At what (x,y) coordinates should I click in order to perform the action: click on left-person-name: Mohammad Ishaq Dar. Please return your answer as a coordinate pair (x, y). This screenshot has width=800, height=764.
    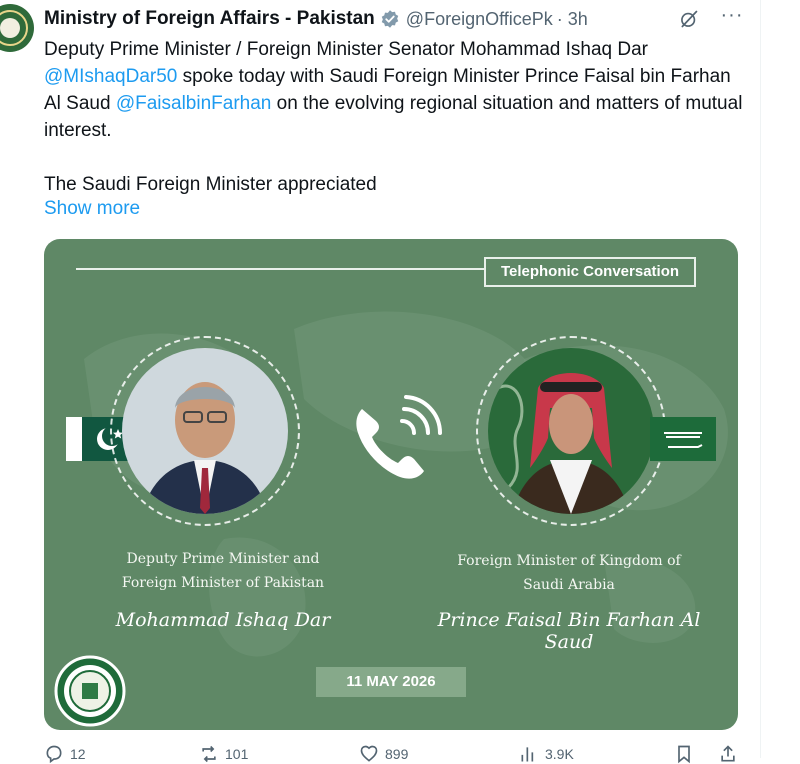
    Looking at the image, I should click on (223, 620).